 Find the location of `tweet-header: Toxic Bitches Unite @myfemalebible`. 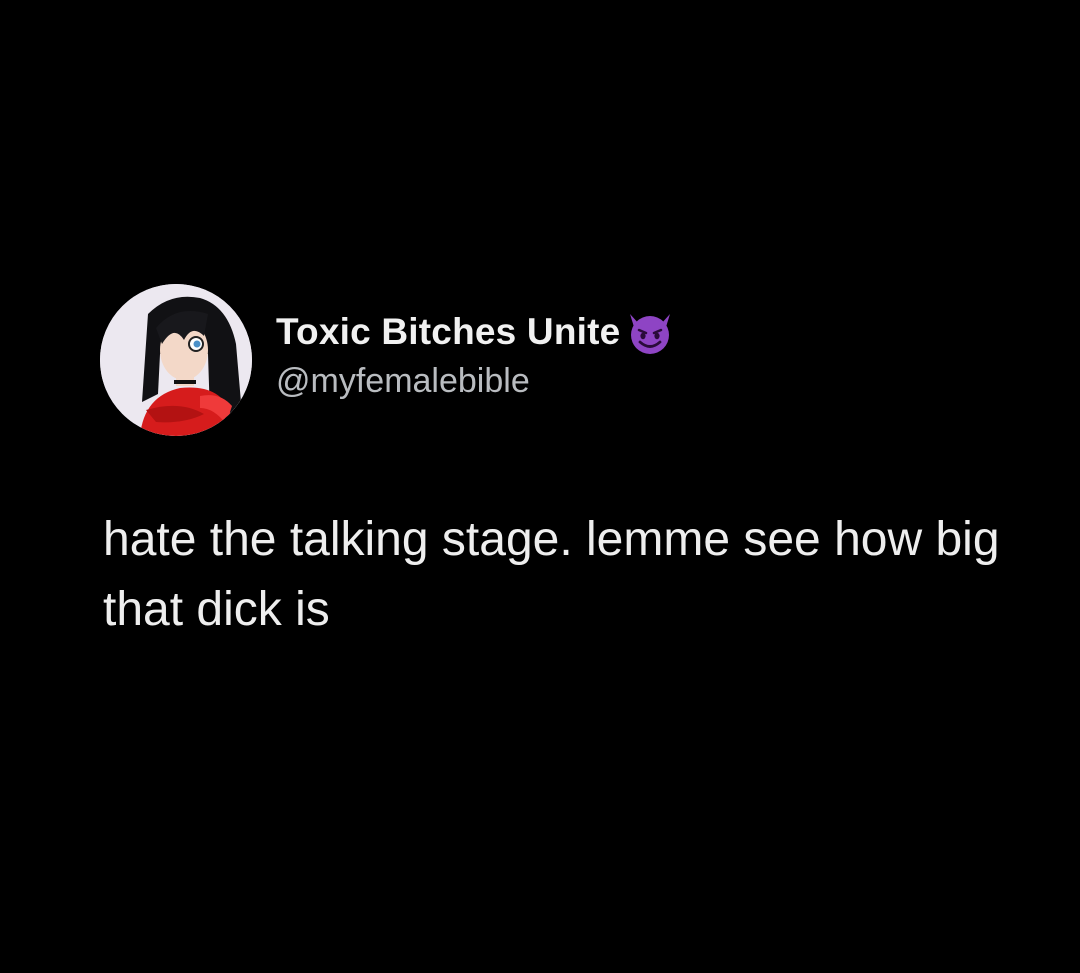

tweet-header: Toxic Bitches Unite @myfemalebible is located at coordinates (388, 360).